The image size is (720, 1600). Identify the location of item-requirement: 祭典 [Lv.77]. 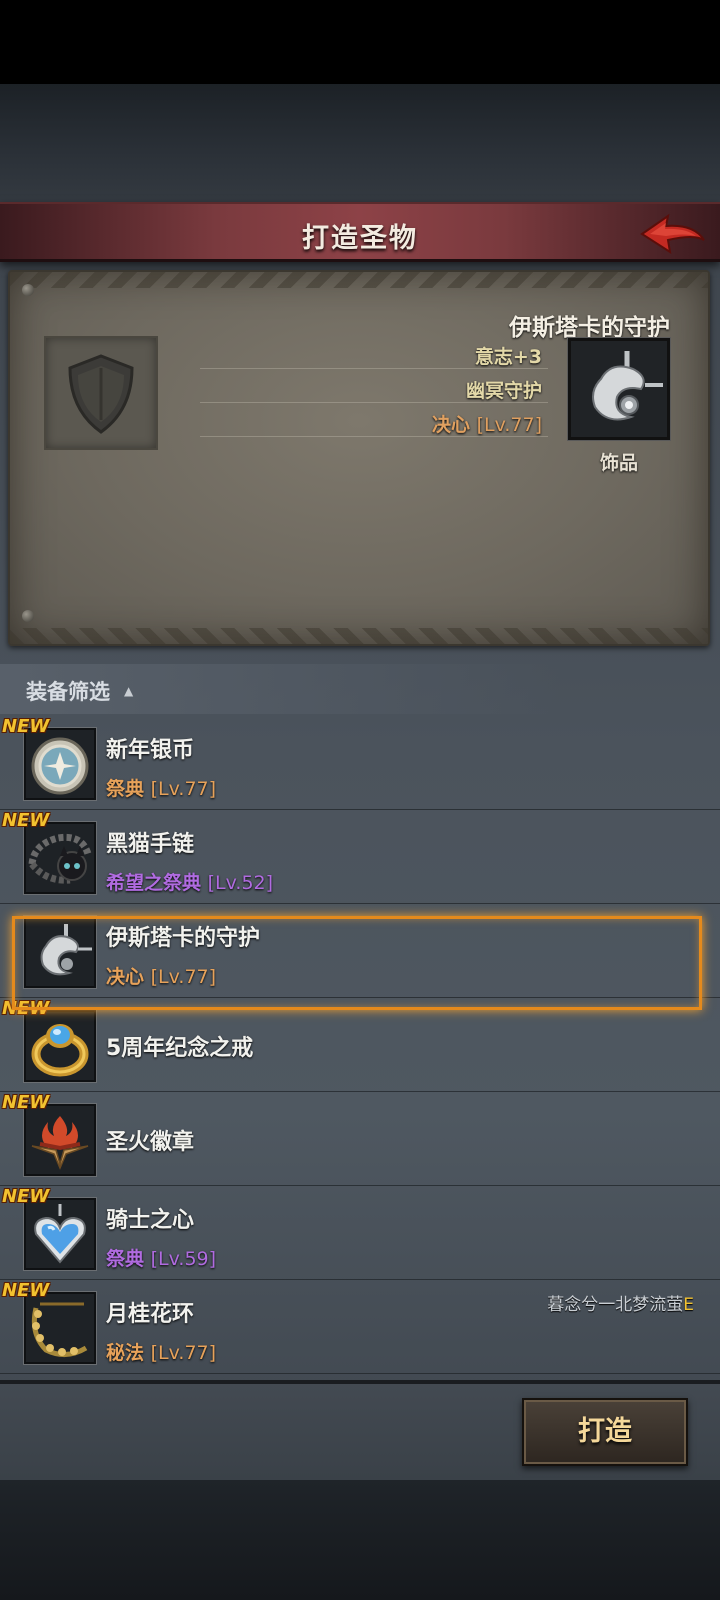
(161, 787).